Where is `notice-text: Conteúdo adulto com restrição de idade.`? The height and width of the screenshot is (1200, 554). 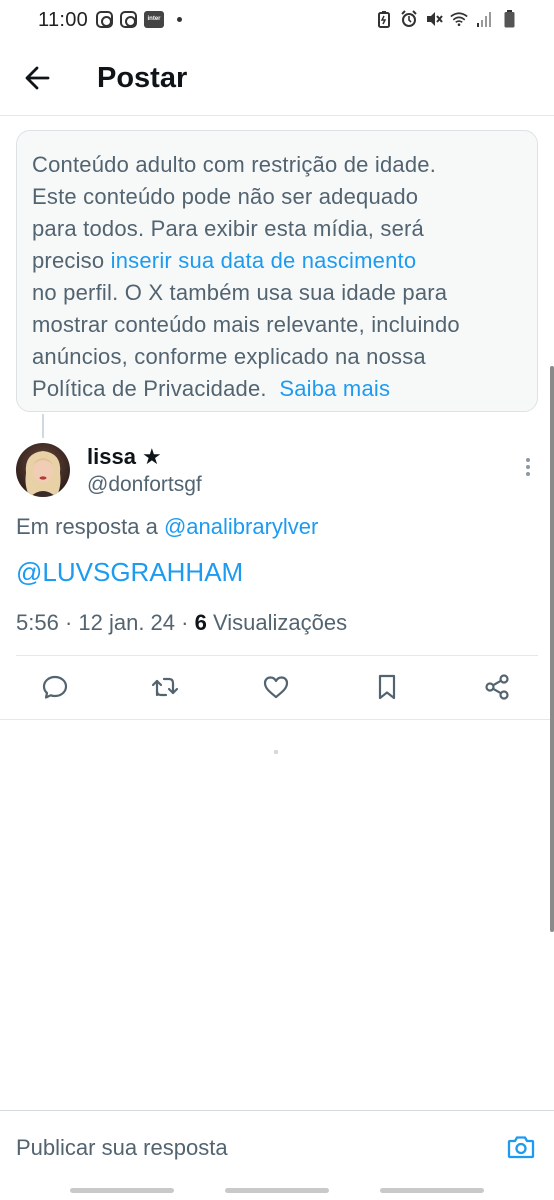 notice-text: Conteúdo adulto com restrição de idade. is located at coordinates (234, 164).